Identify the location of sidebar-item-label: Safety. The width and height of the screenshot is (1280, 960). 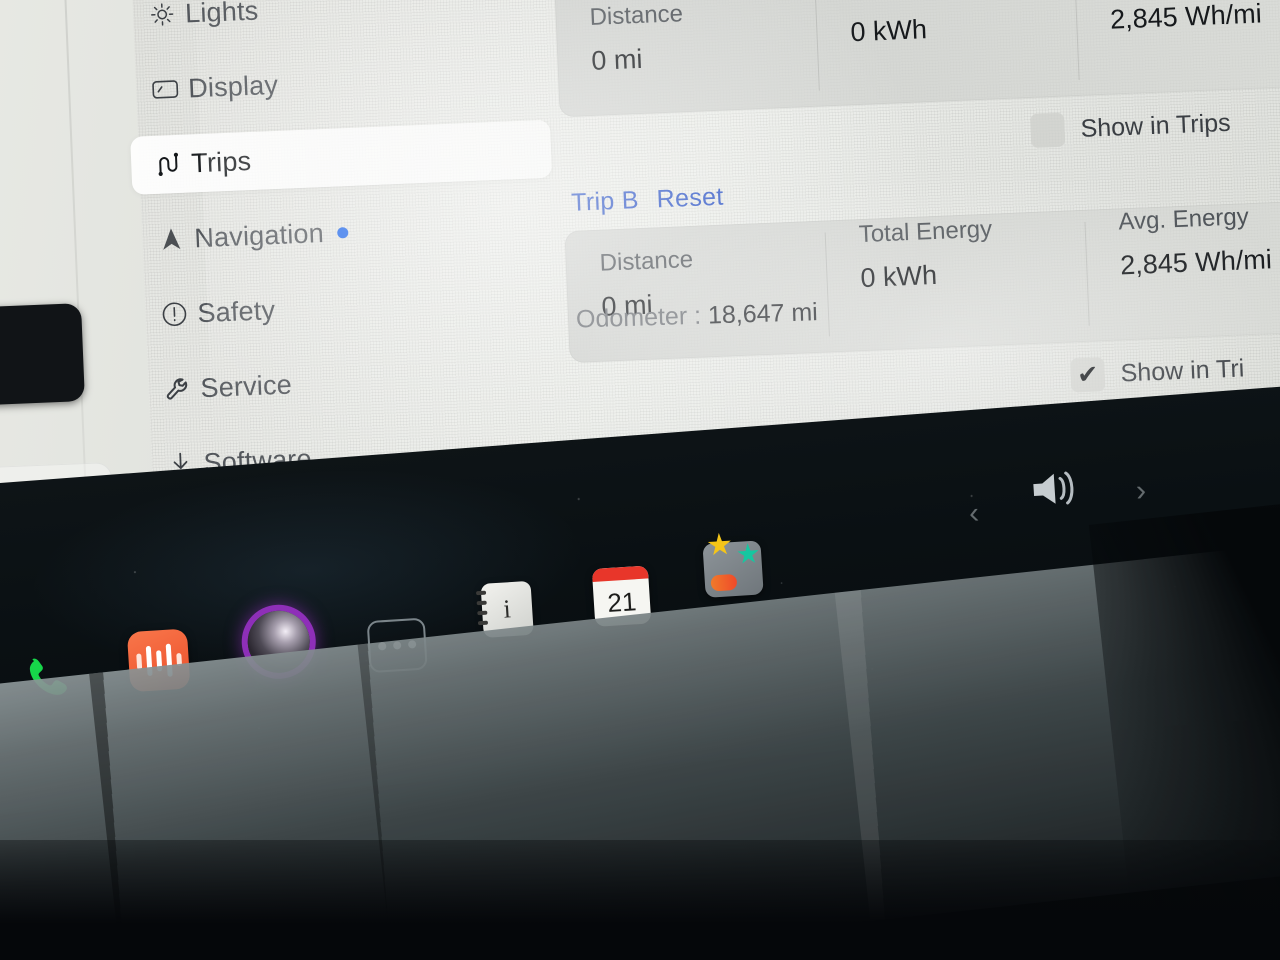
(236, 311).